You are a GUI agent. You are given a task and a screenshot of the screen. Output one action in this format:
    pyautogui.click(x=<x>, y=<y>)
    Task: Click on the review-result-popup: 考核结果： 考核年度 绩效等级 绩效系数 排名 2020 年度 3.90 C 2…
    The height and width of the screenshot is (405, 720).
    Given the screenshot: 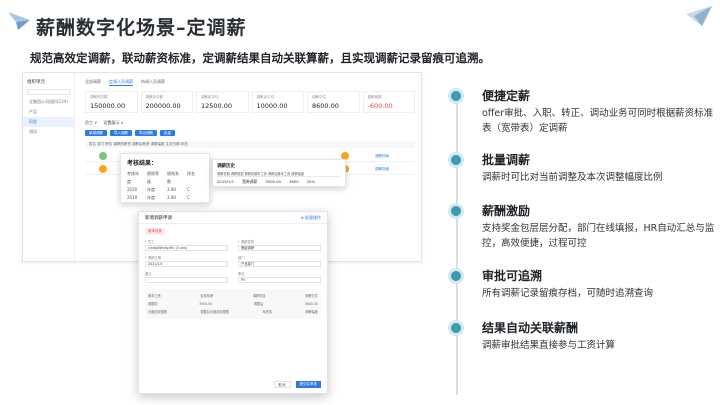 What is the action you would take?
    pyautogui.click(x=165, y=178)
    